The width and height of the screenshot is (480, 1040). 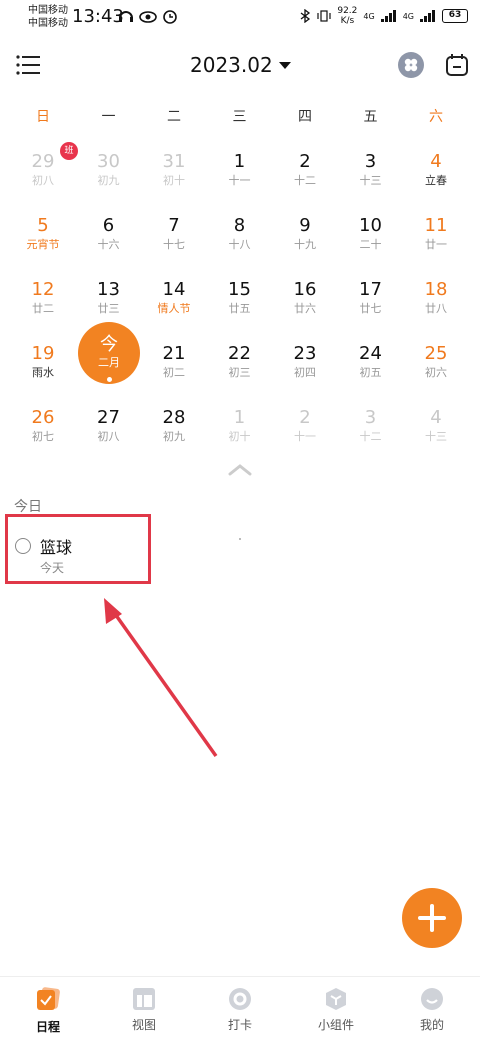 I want to click on lunar-date: 十三, so click(x=436, y=436).